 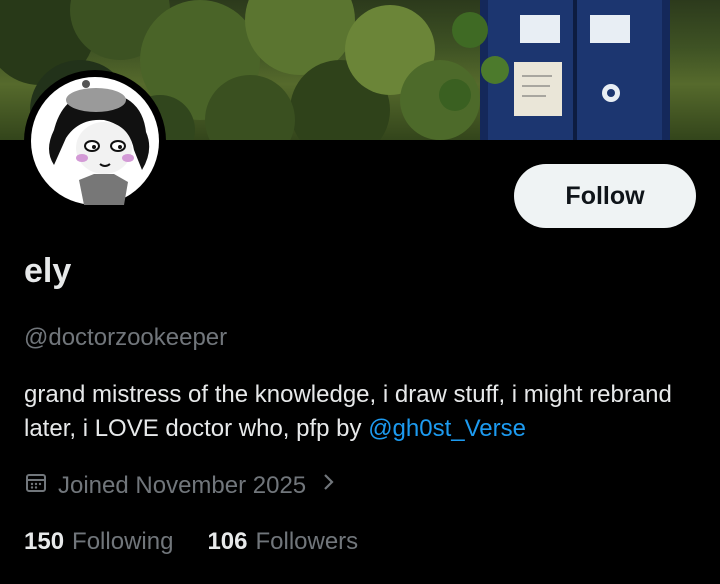 I want to click on calendar-icon, so click(x=36, y=485).